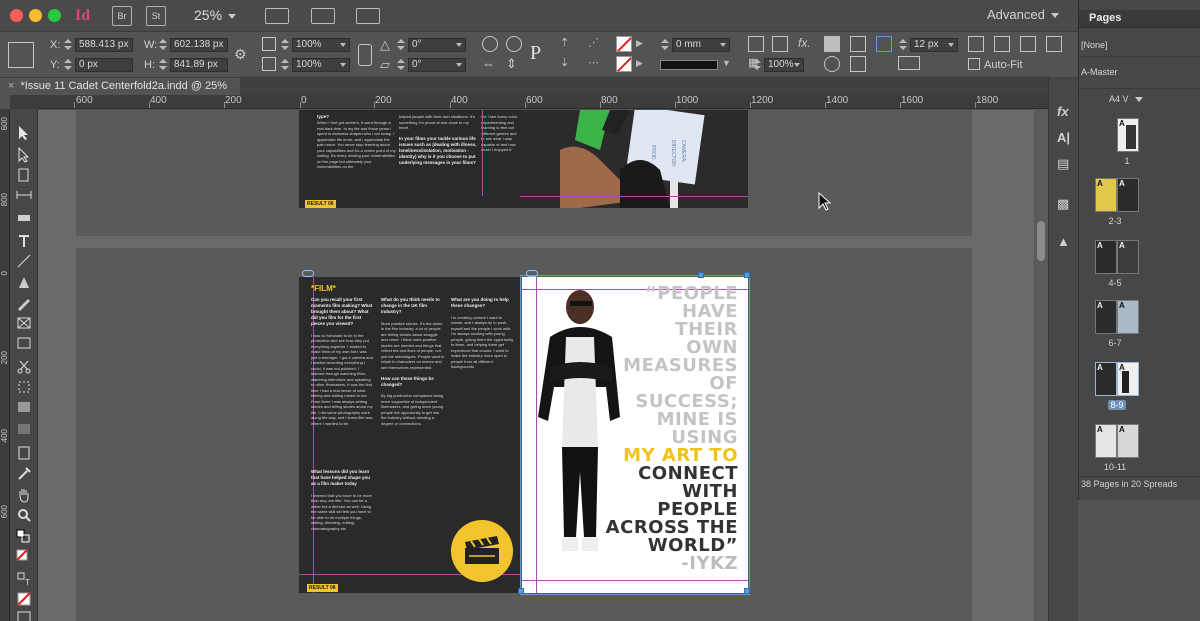  I want to click on minimize-window-button, so click(35, 15).